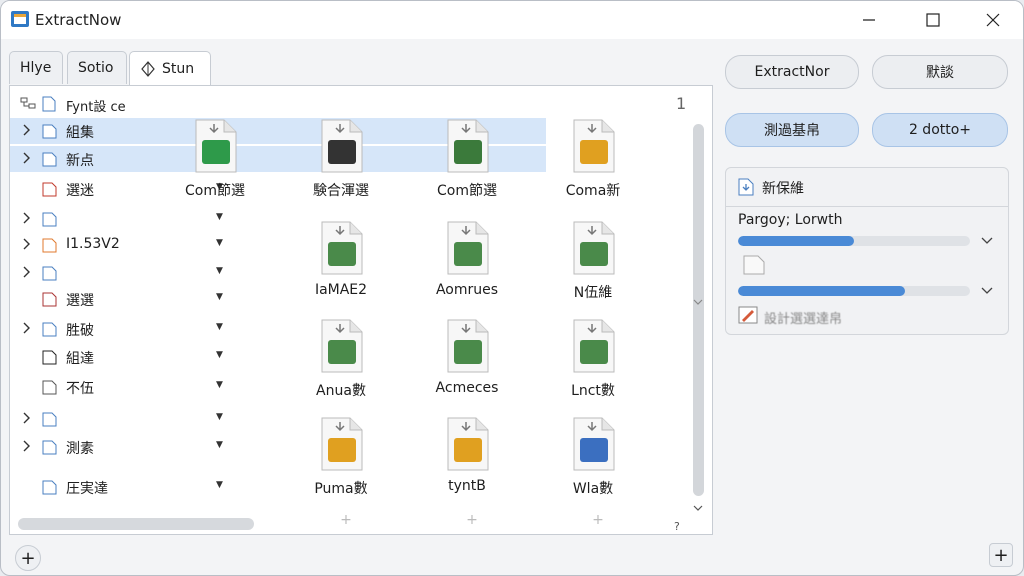 The width and height of the screenshot is (1024, 576). What do you see at coordinates (160, 447) in the screenshot?
I see `tree-row: 測素 ▼` at bounding box center [160, 447].